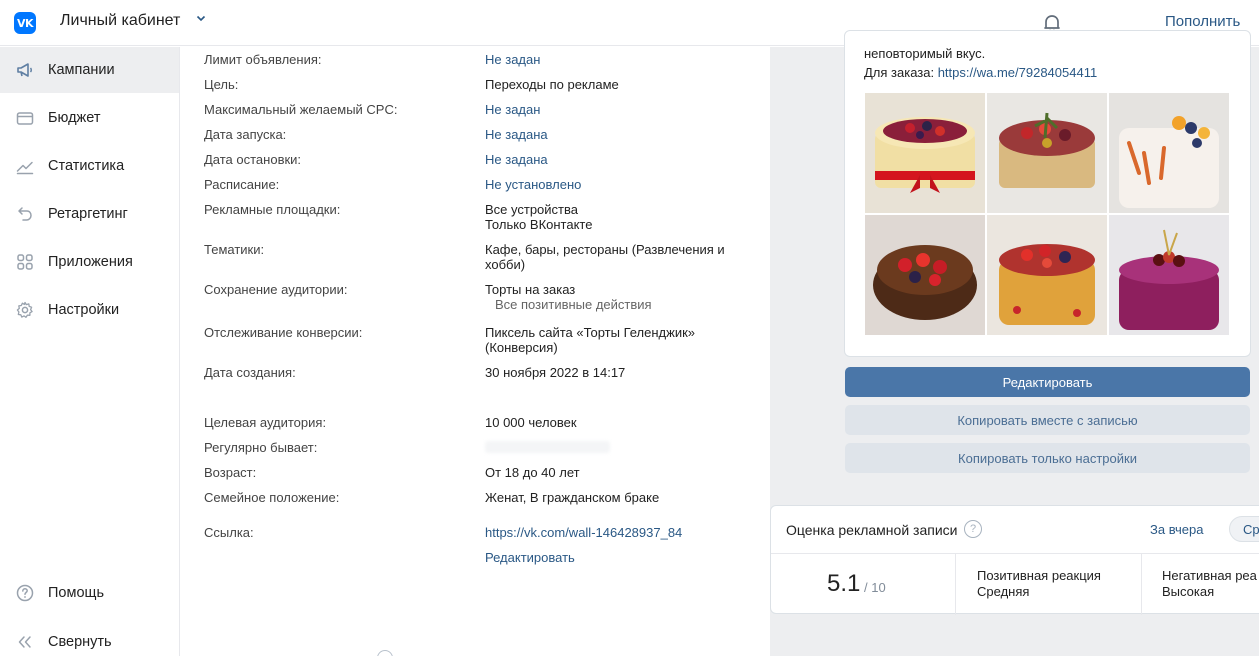 The width and height of the screenshot is (1259, 656). I want to click on copy-with-post-button: Копировать вместе с записью, so click(1047, 420).